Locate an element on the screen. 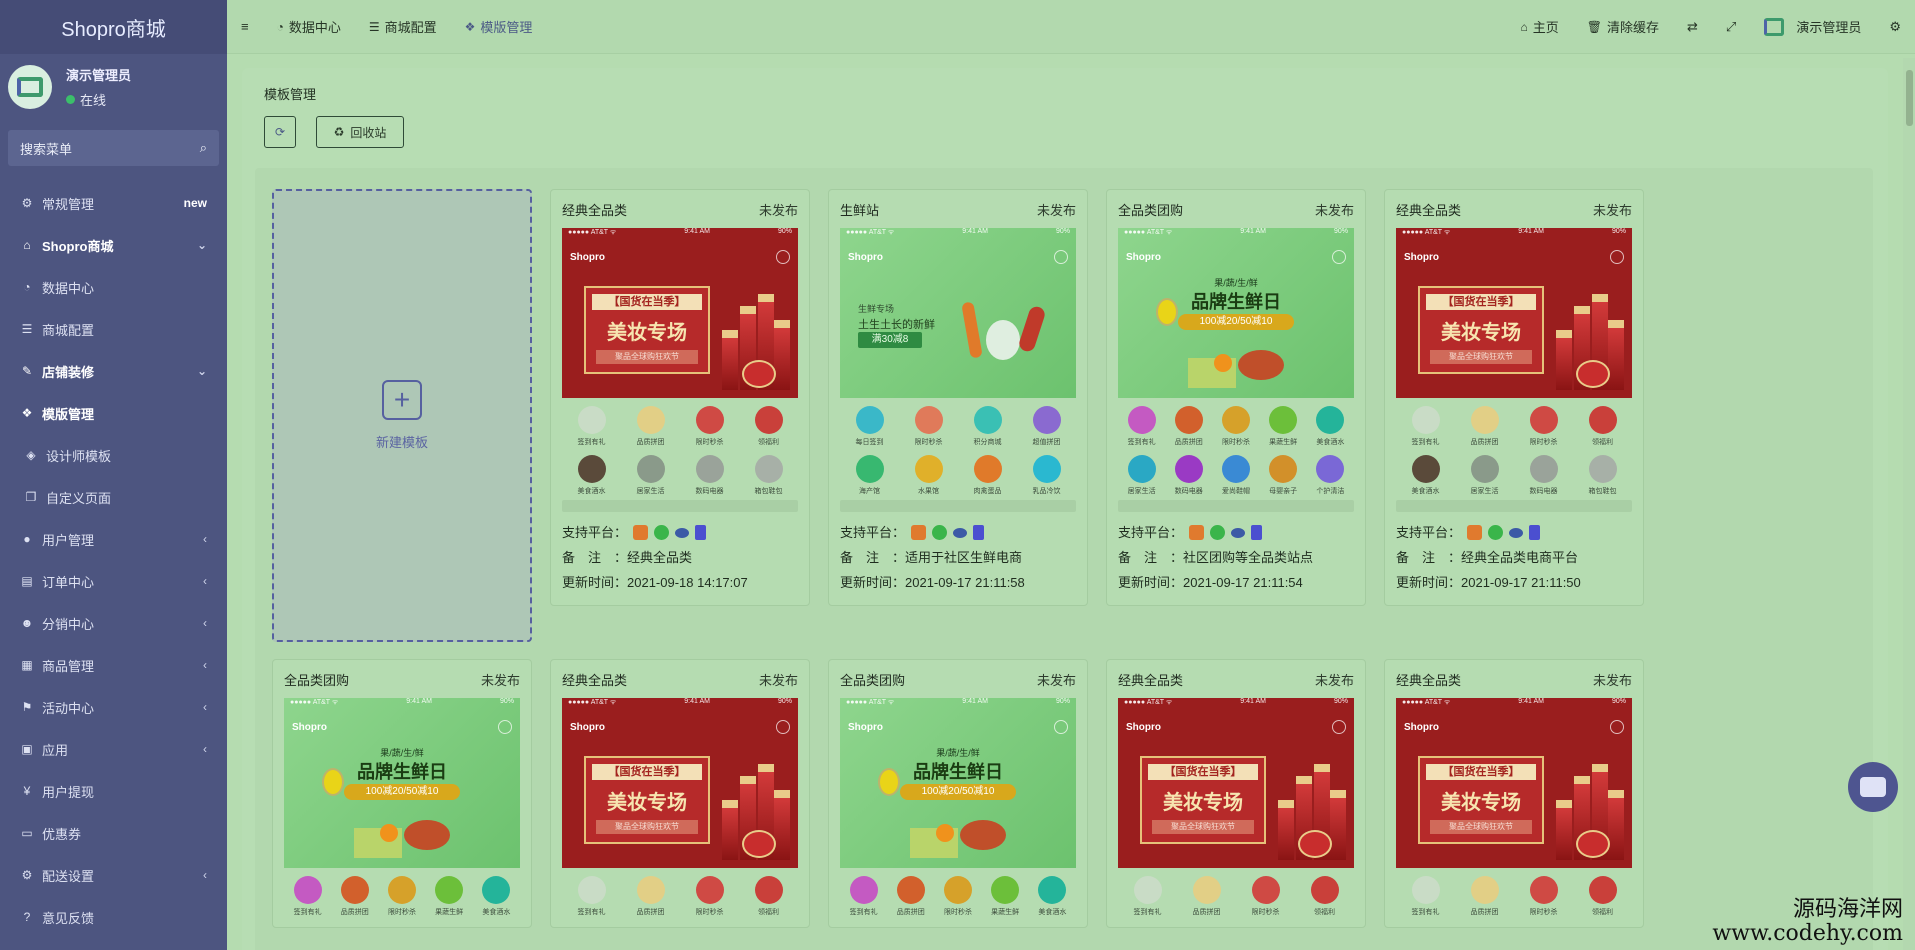  recycle-bin-button: ♻ 回收站 is located at coordinates (360, 132).